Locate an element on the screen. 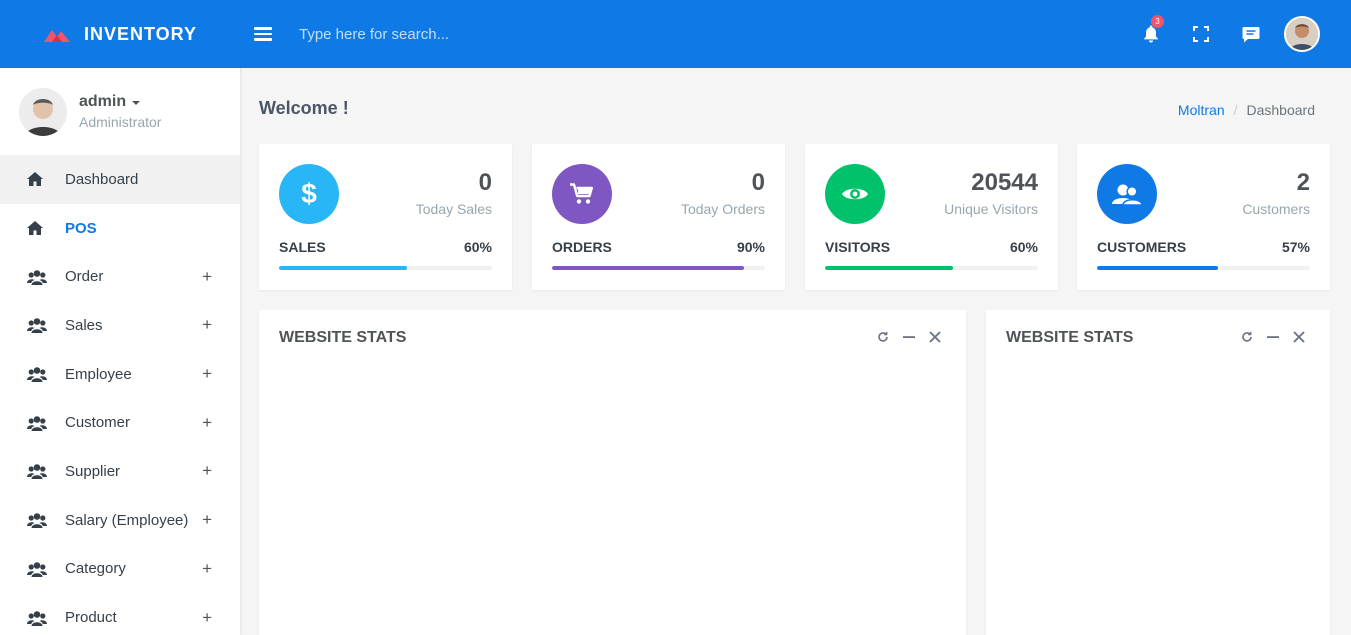 The width and height of the screenshot is (1351, 635). stat-subtitle: Unique Visitors is located at coordinates (991, 209).